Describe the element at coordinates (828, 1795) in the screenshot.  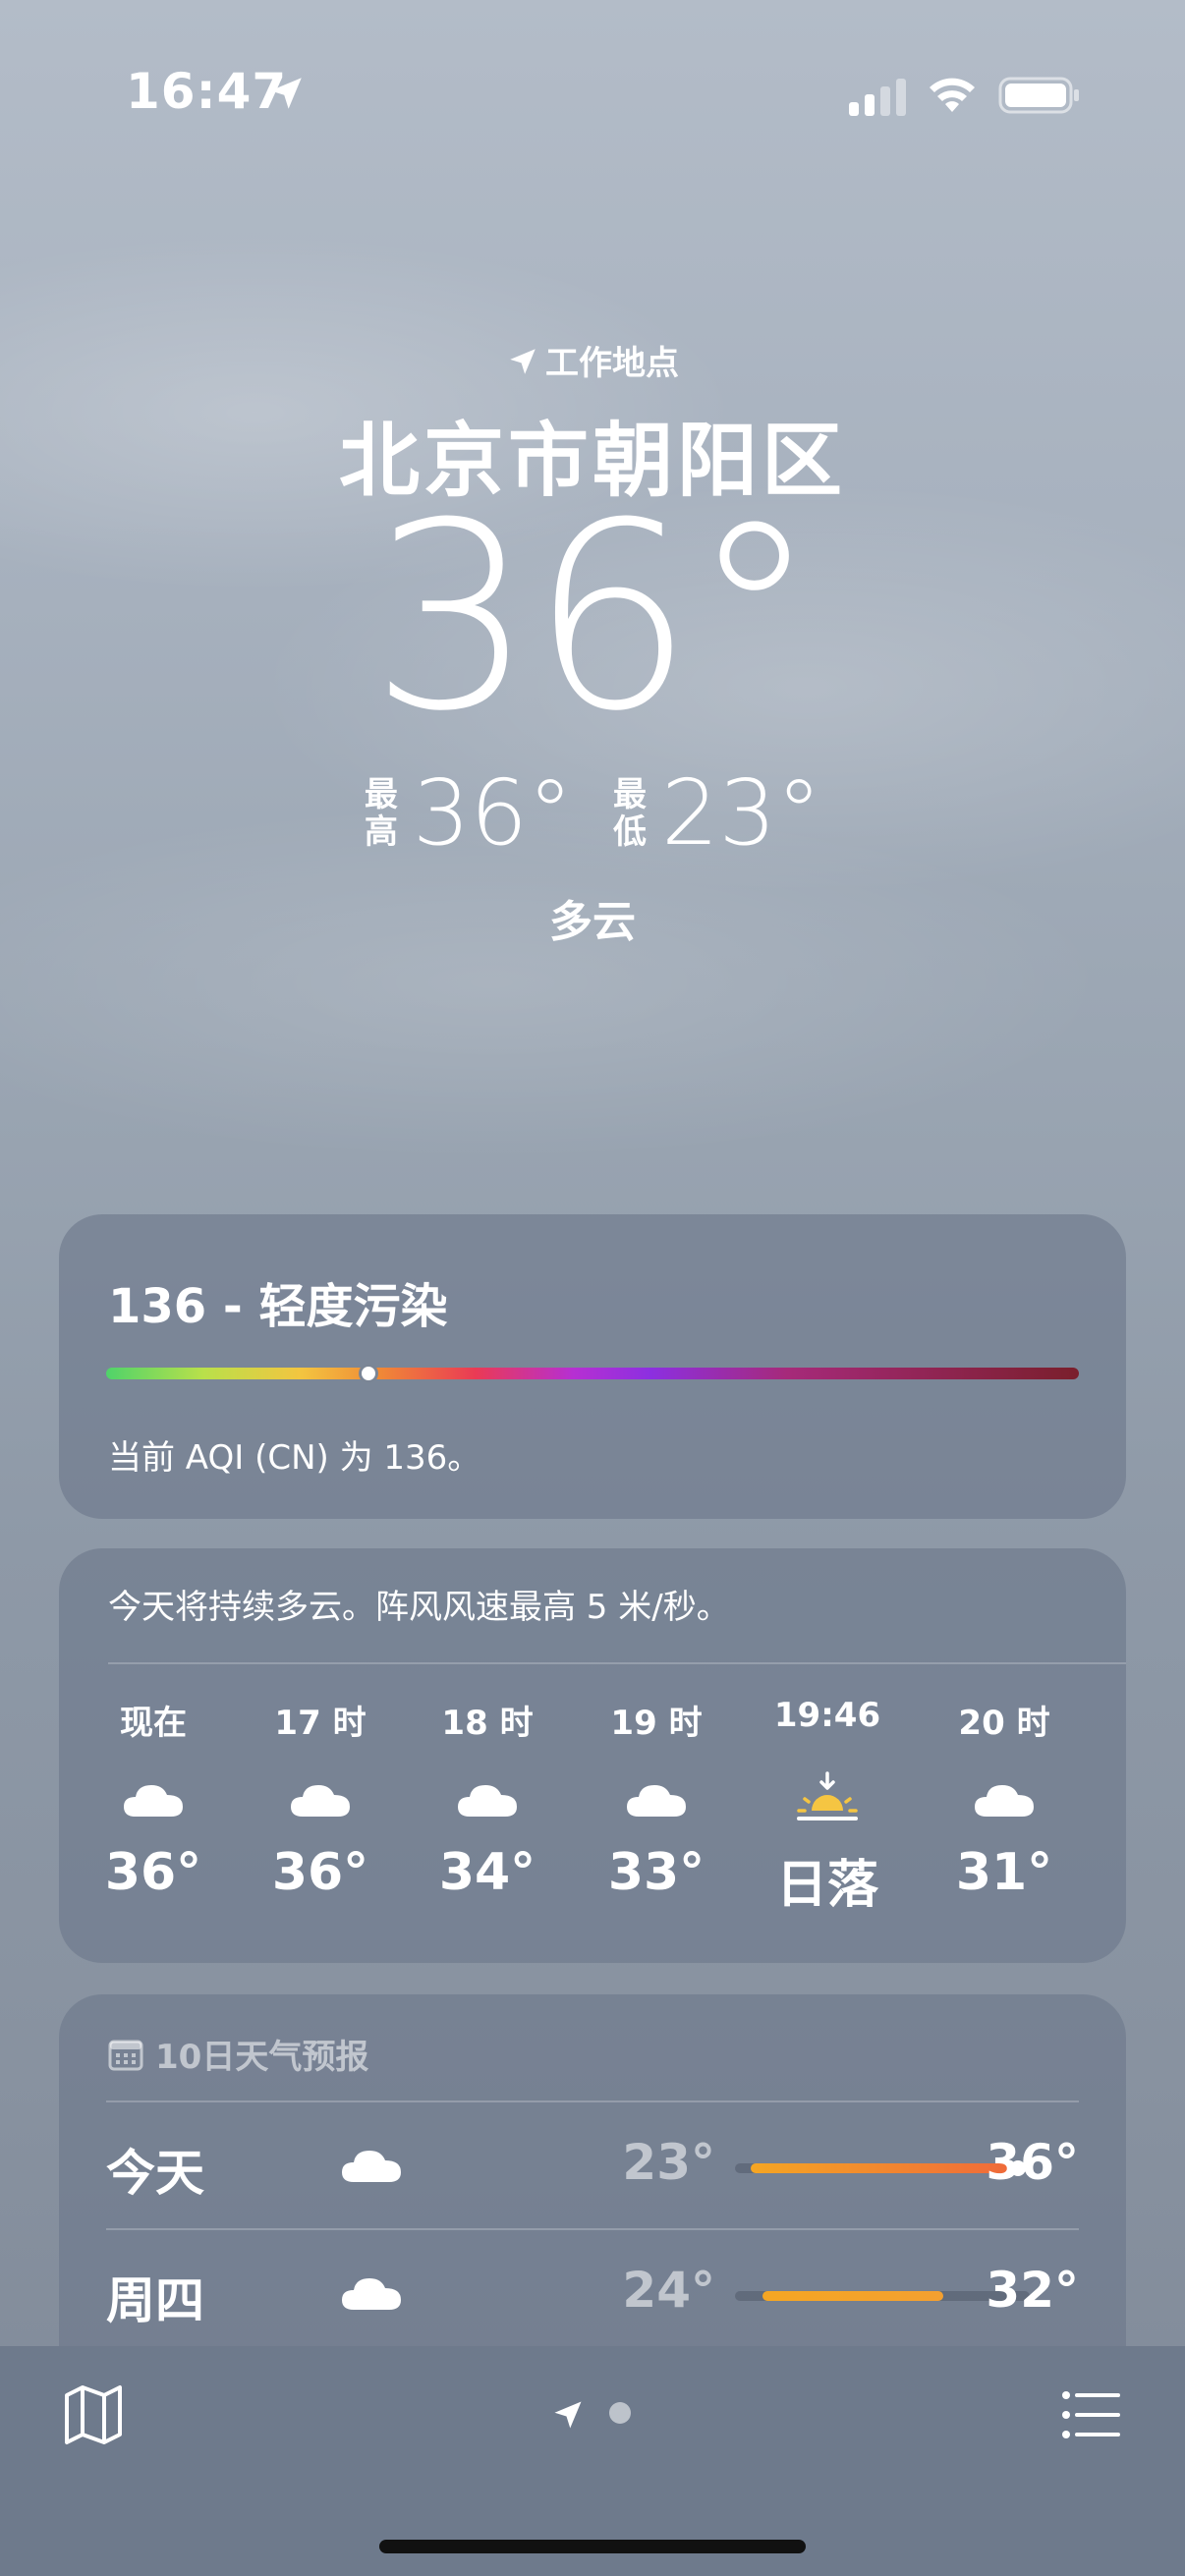
I see `sunset-icon` at that location.